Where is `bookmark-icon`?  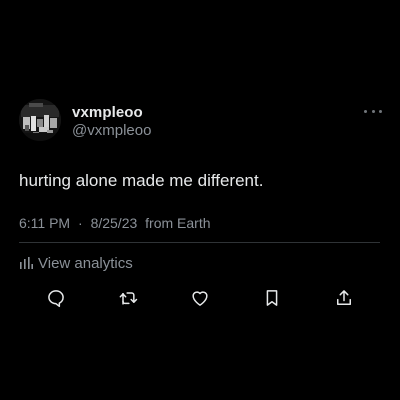 bookmark-icon is located at coordinates (272, 298).